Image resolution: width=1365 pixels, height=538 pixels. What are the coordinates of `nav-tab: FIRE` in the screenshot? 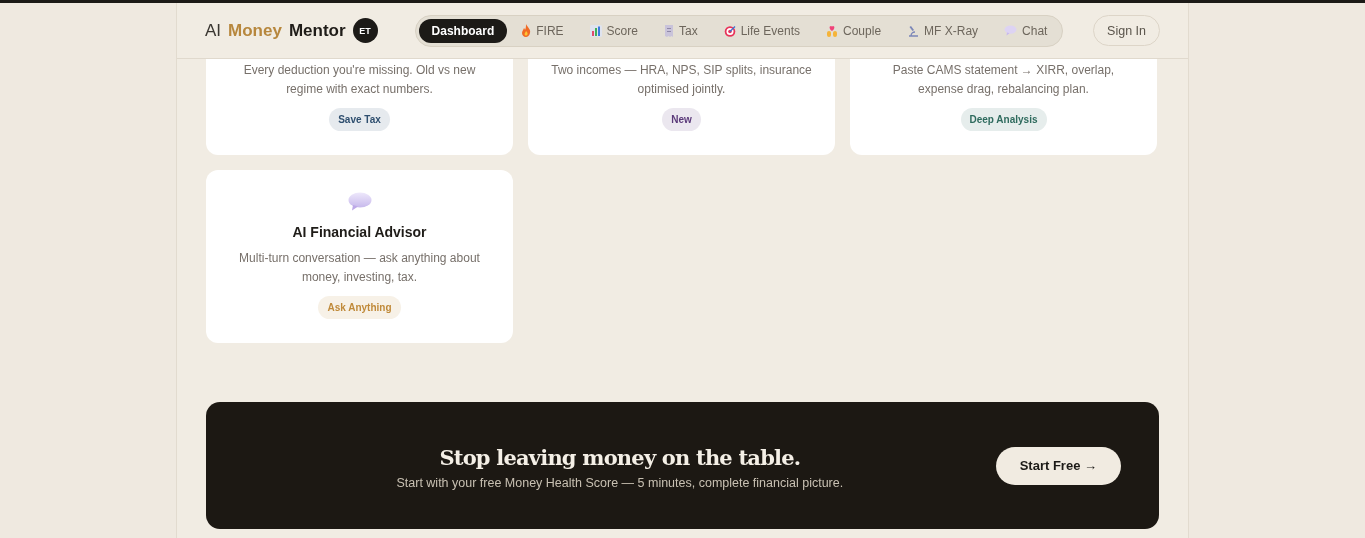 It's located at (542, 30).